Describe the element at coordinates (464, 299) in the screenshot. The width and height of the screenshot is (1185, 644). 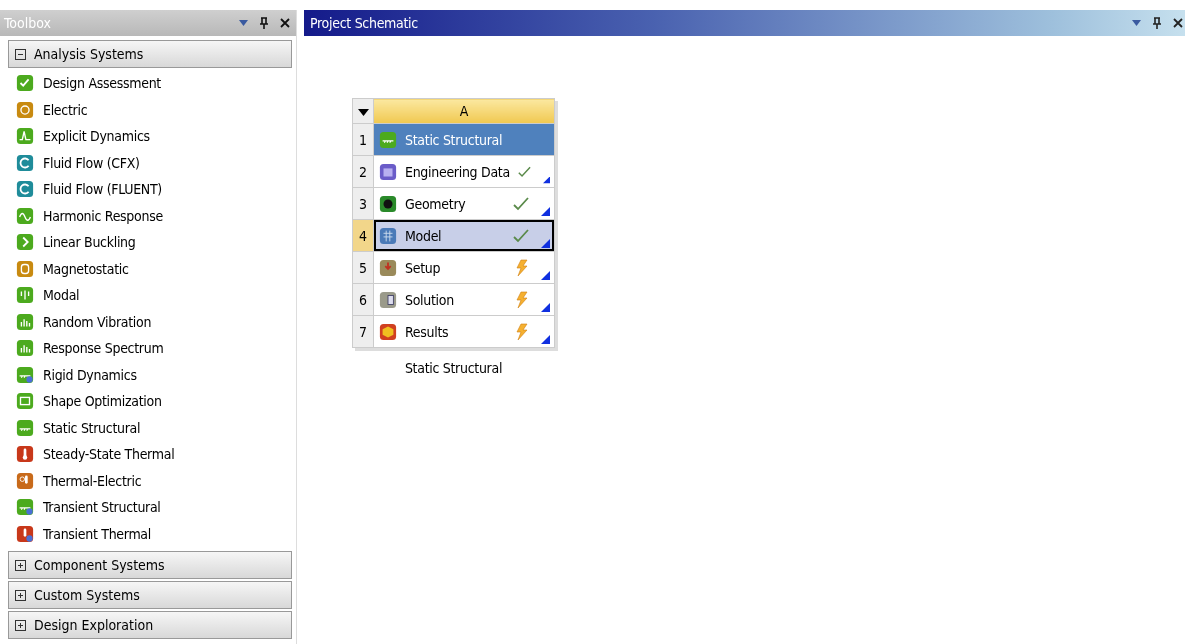
I see `system-cell: Solution` at that location.